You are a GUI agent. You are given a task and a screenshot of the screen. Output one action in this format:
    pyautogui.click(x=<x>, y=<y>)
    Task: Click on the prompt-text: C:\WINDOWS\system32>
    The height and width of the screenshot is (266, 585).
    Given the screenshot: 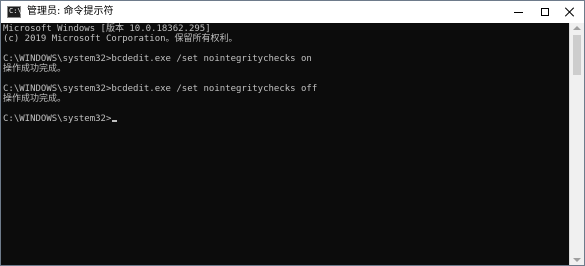 What is the action you would take?
    pyautogui.click(x=57, y=119)
    